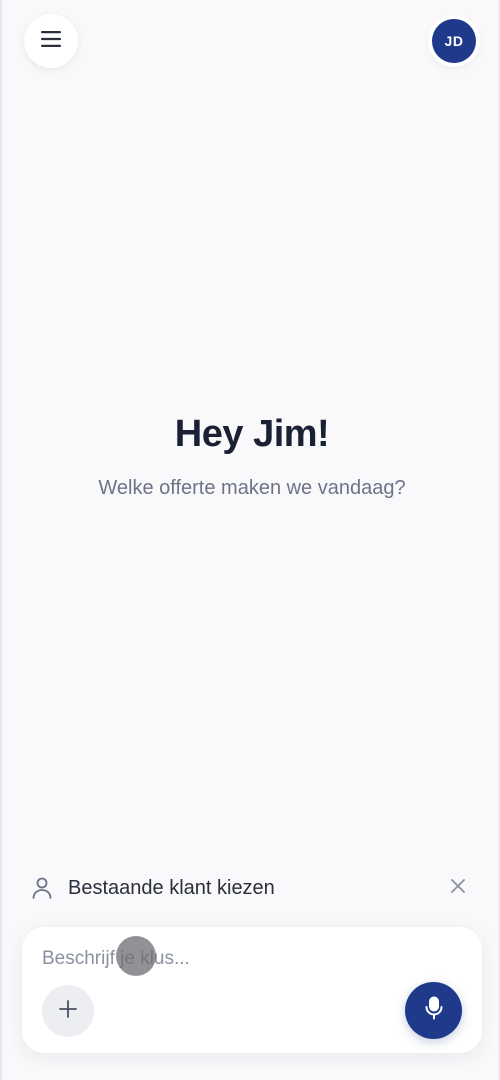 This screenshot has height=1080, width=500. Describe the element at coordinates (252, 488) in the screenshot. I see `greeting-subtitle: Welke offerte maken we vandaag?` at that location.